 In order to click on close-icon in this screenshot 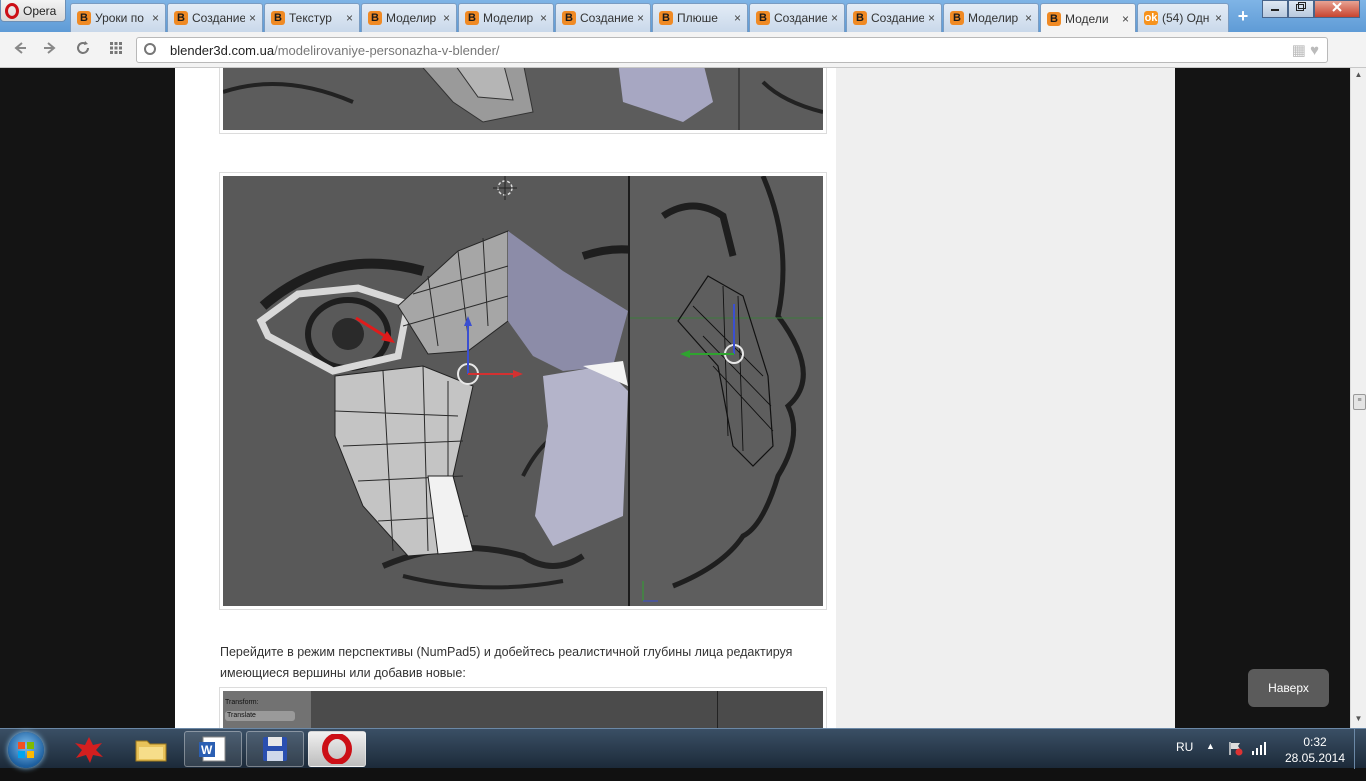, I will do `click(1337, 7)`.